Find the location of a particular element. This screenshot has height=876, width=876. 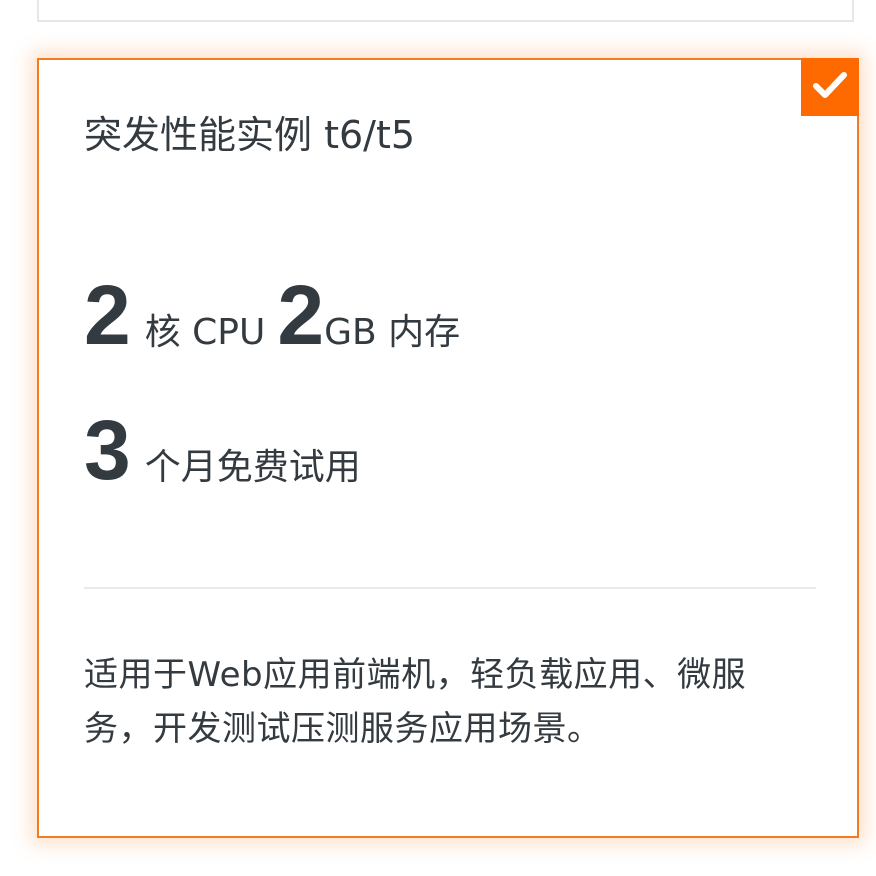

cpu-memory-spec: 2 核 CPU 2 GB 内存 is located at coordinates (272, 315).